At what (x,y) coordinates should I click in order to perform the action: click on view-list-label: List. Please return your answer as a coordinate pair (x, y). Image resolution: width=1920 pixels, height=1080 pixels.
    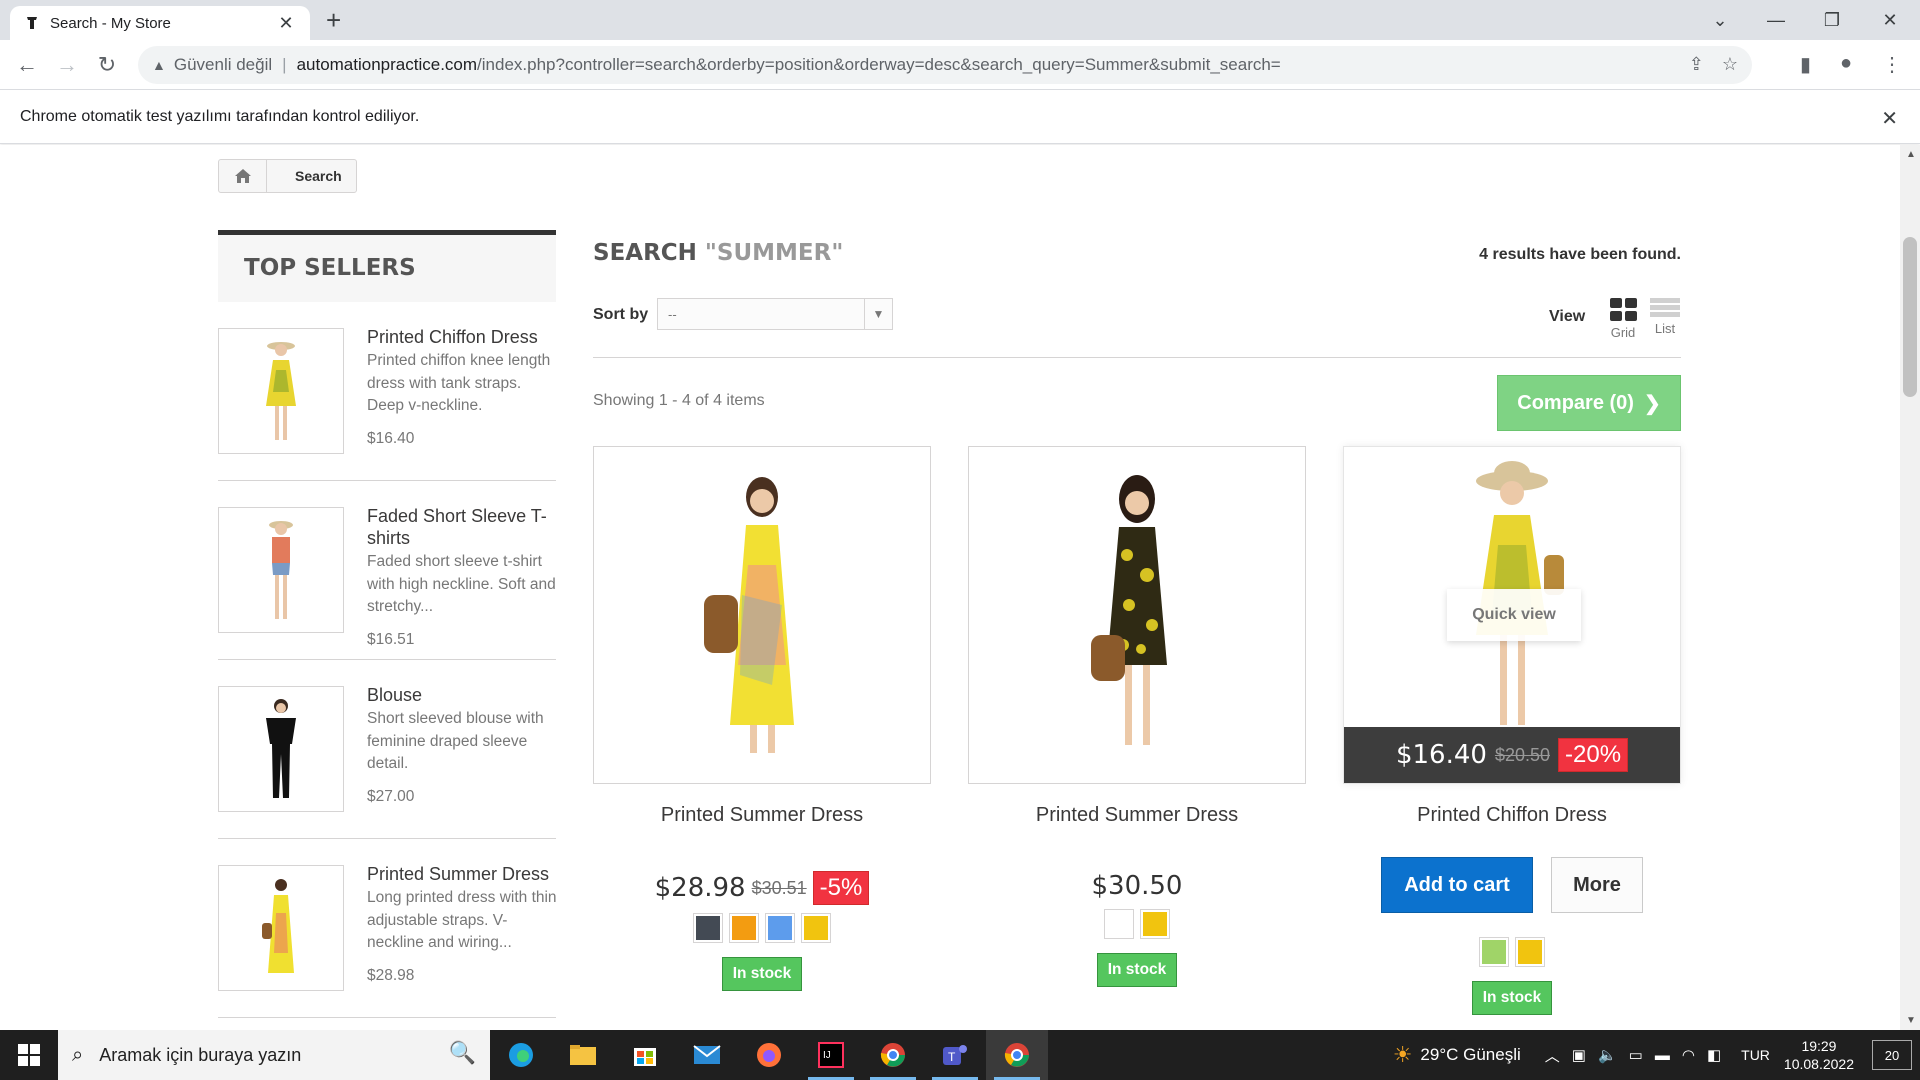
    Looking at the image, I should click on (1665, 328).